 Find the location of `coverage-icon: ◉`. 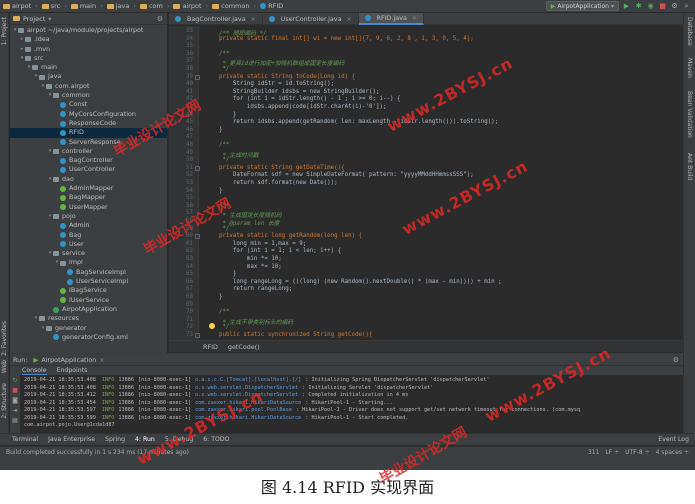

coverage-icon: ◉ is located at coordinates (650, 6).